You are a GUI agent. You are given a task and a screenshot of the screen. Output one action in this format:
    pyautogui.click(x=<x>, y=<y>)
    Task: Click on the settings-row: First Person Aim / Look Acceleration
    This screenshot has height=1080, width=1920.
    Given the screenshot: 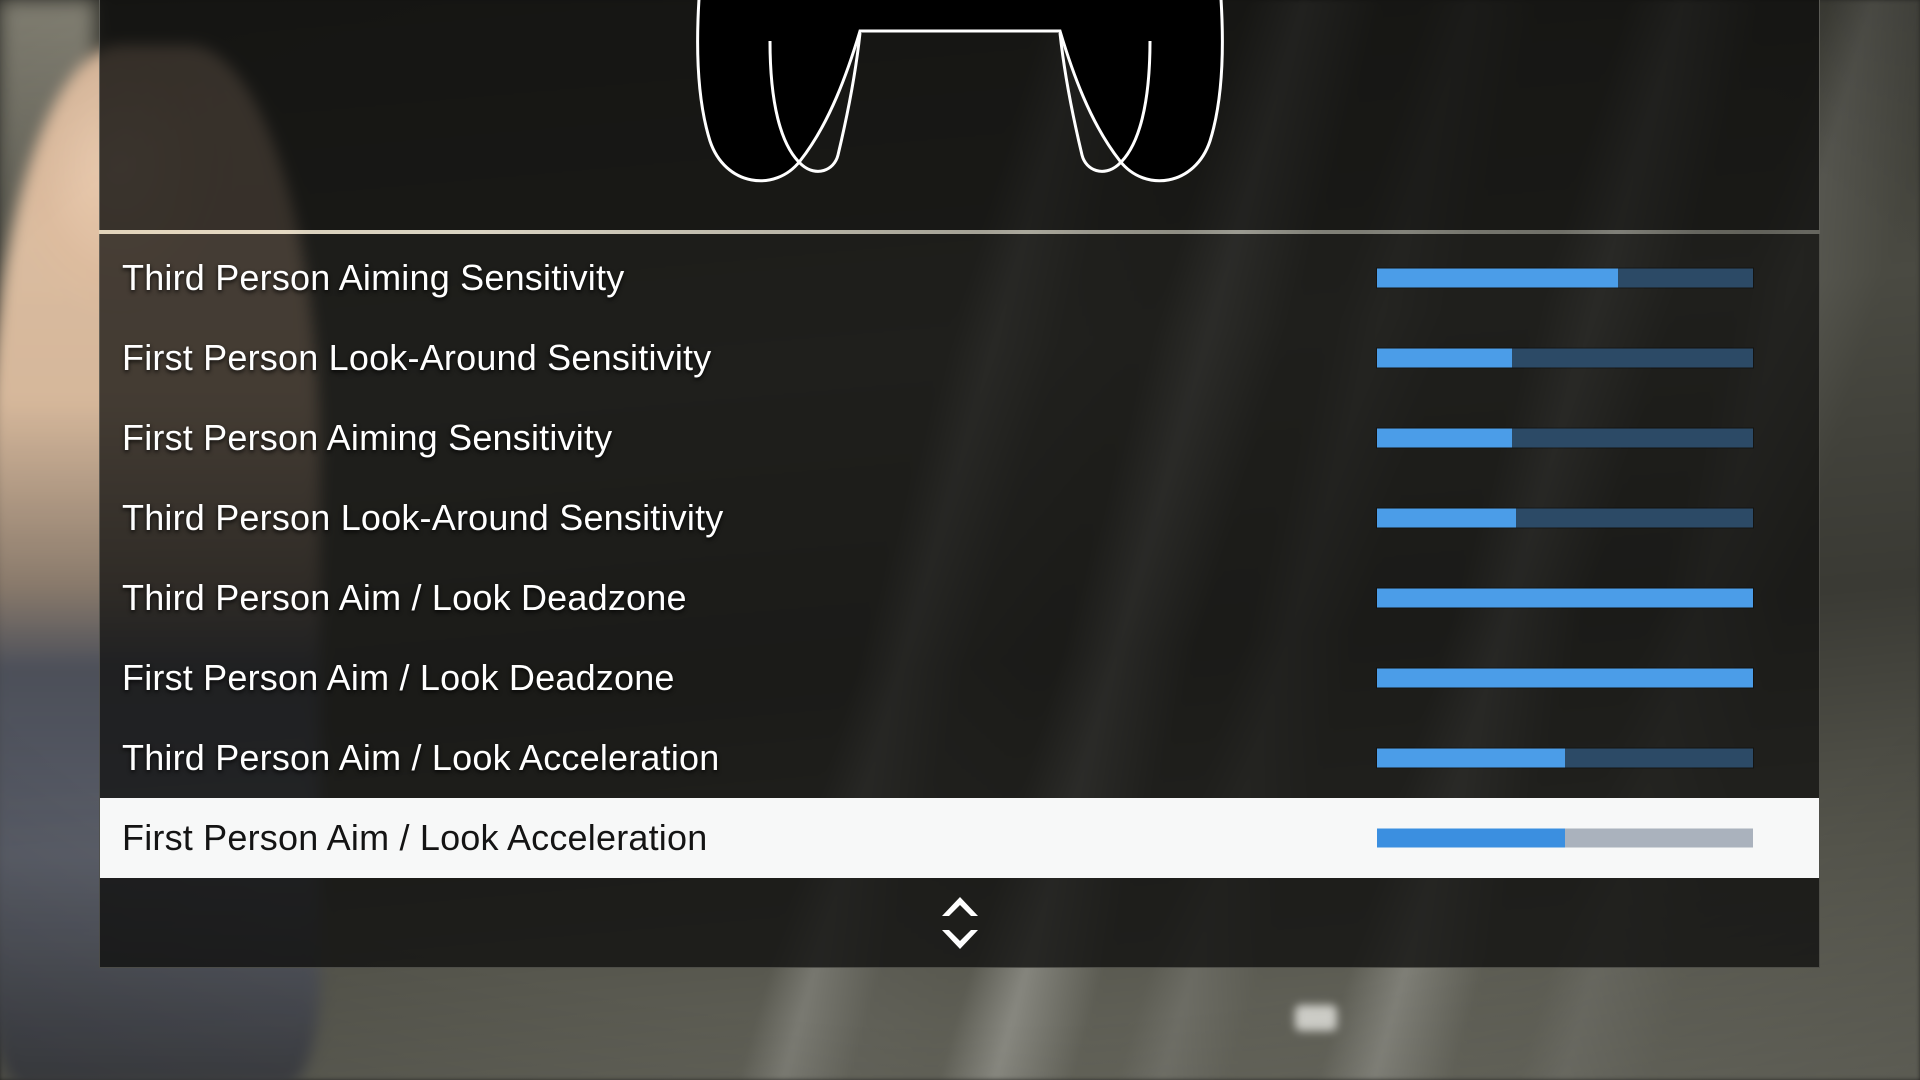 What is the action you would take?
    pyautogui.click(x=959, y=838)
    